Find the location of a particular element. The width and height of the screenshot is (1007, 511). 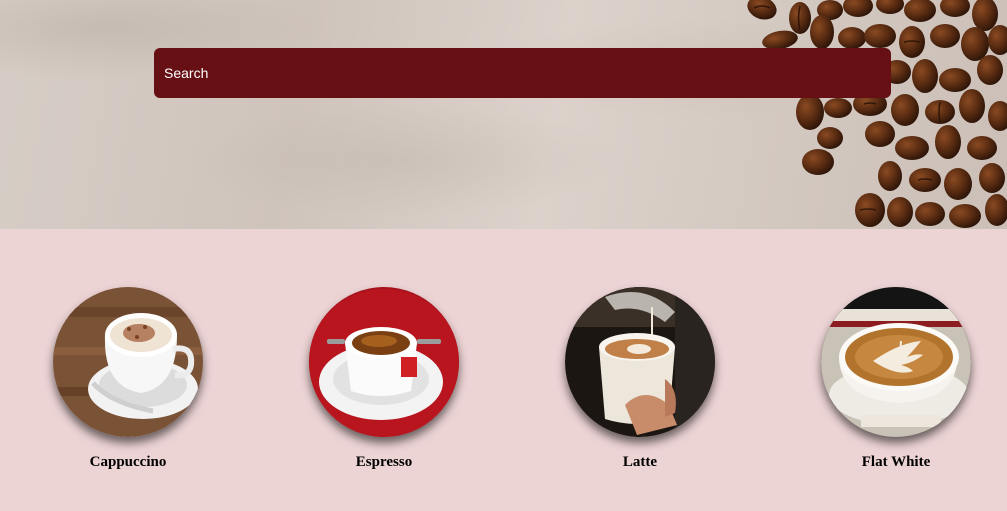

flat-white-latte-art-image is located at coordinates (896, 362).